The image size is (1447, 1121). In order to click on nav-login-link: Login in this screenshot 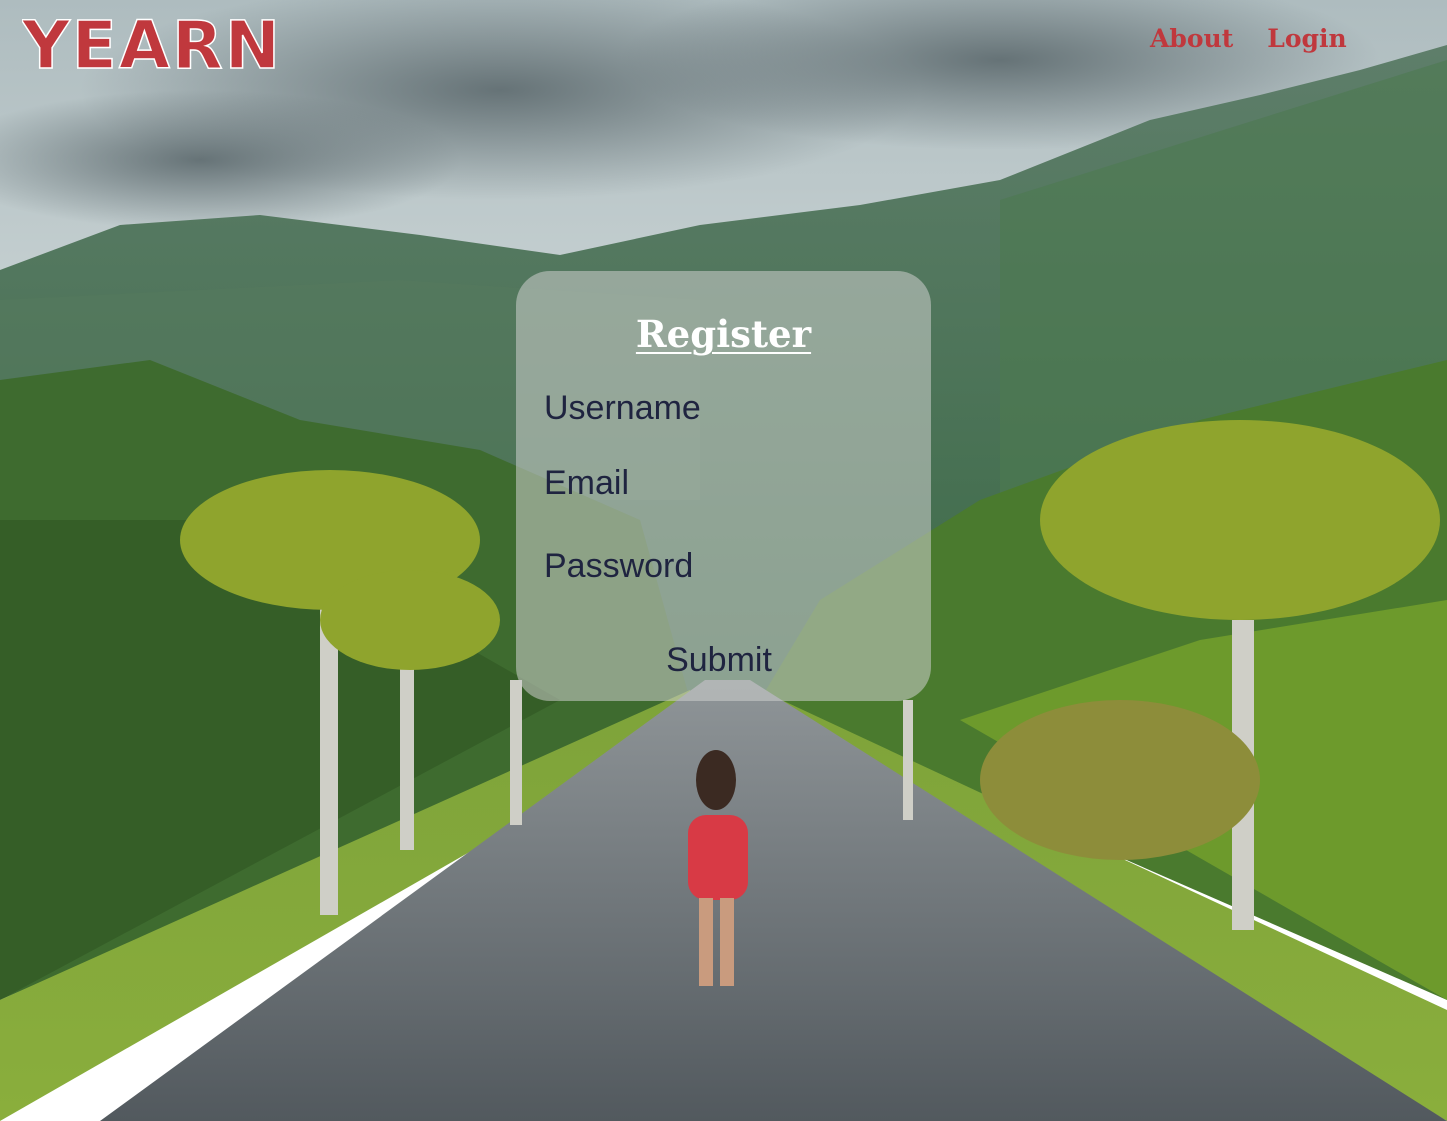, I will do `click(1306, 38)`.